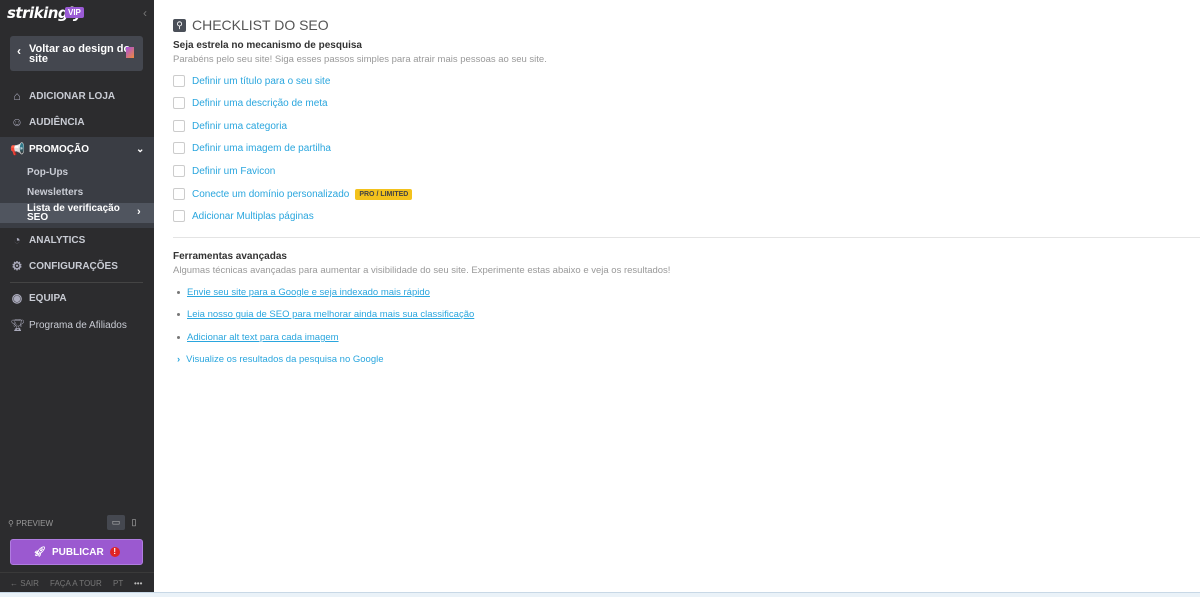  Describe the element at coordinates (57, 122) in the screenshot. I see `nav-label: AUDIÊNCIA` at that location.